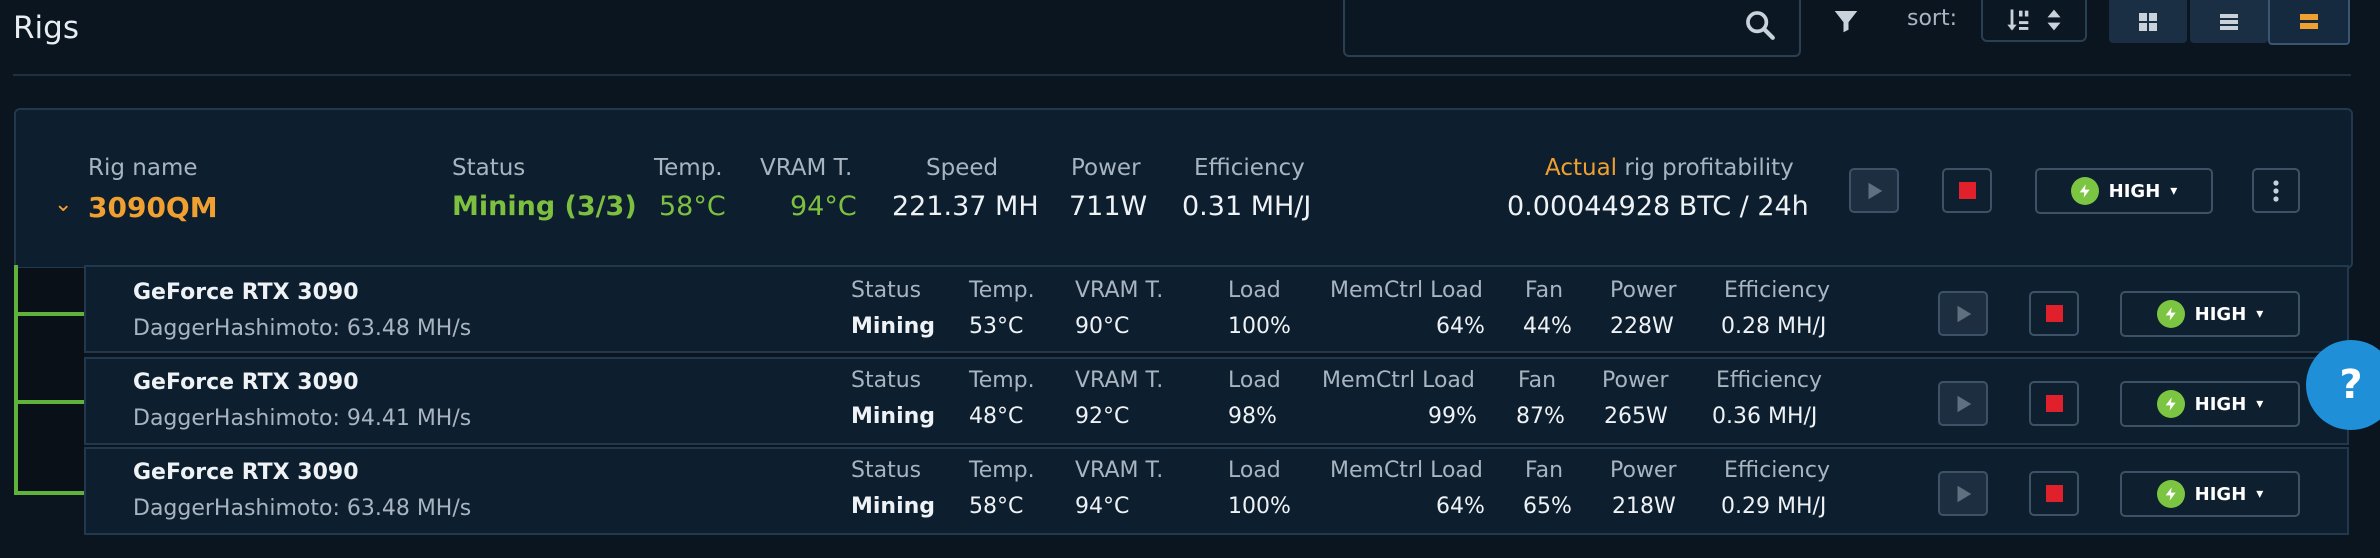 The image size is (2380, 558). Describe the element at coordinates (1452, 416) in the screenshot. I see `device-memctrl: 99%` at that location.